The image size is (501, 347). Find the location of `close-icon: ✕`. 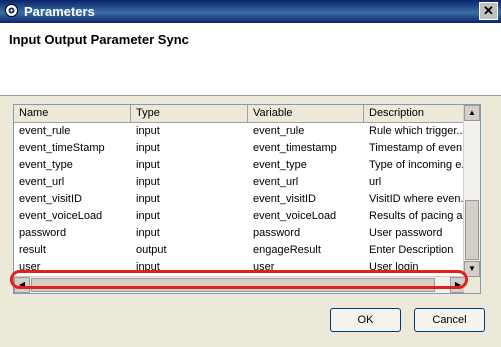

close-icon: ✕ is located at coordinates (488, 10).